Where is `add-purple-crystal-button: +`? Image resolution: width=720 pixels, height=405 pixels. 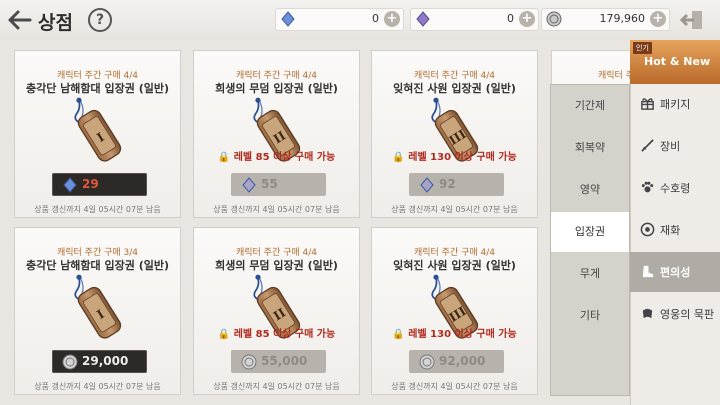 add-purple-crystal-button: + is located at coordinates (527, 19).